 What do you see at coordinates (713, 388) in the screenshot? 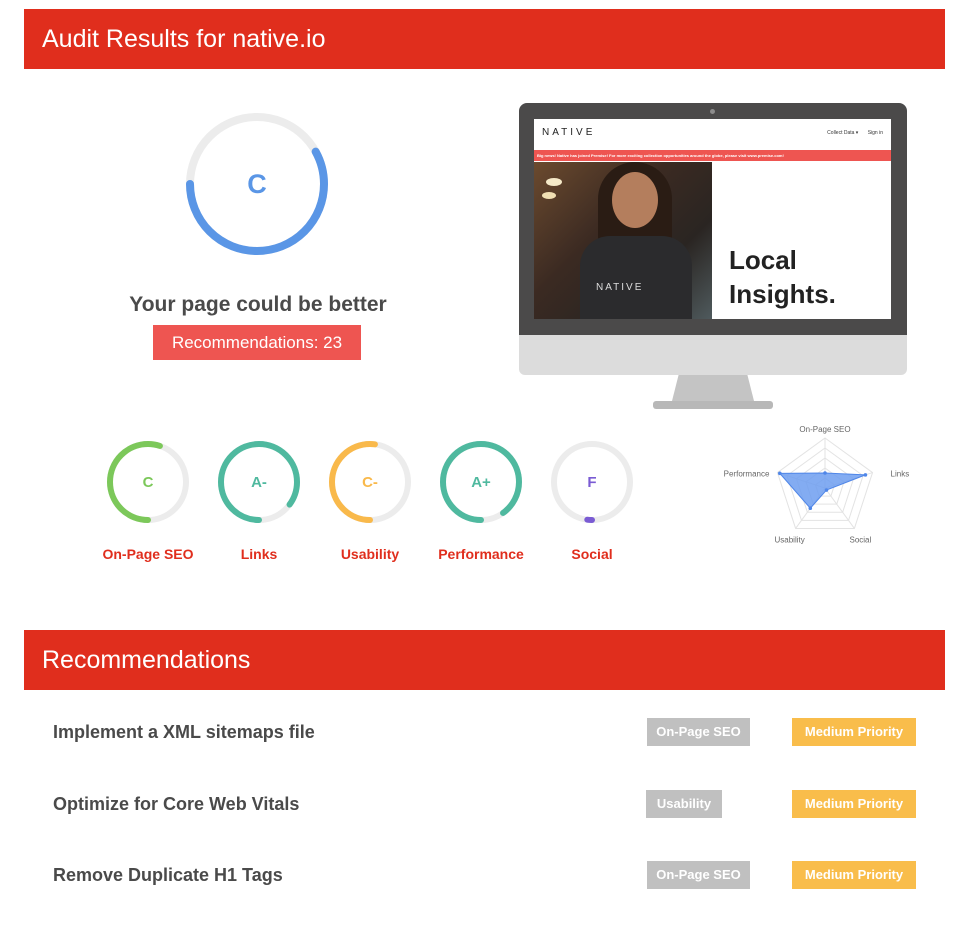
I see `monitor-stand-neck` at bounding box center [713, 388].